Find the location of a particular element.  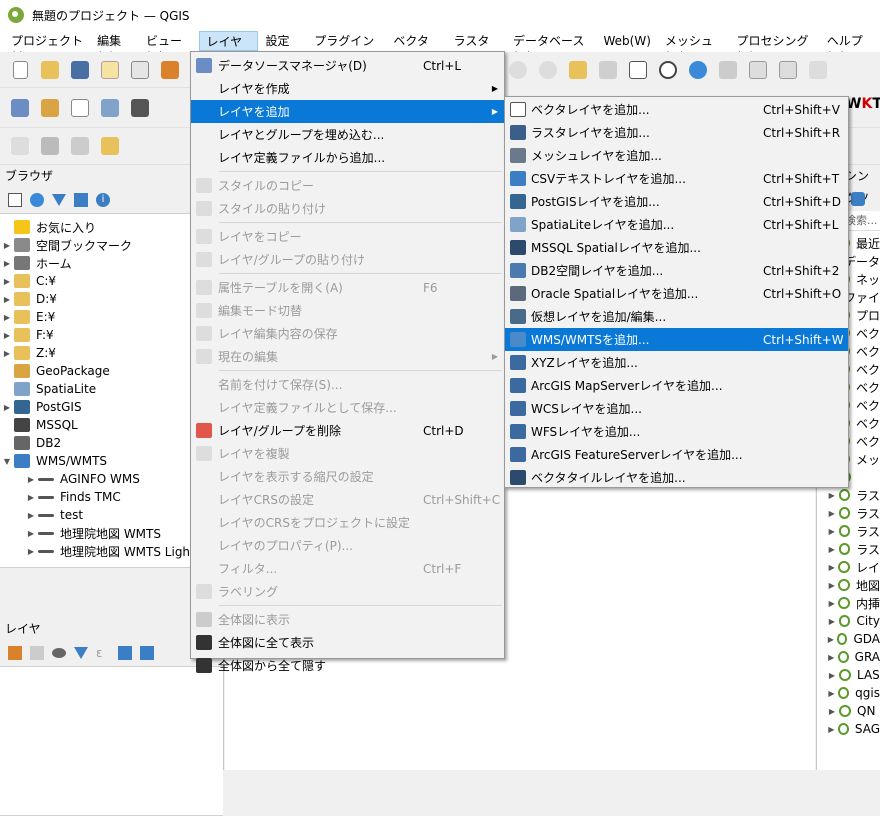

menu-1: プロジェクト(J) is located at coordinates (47, 47).